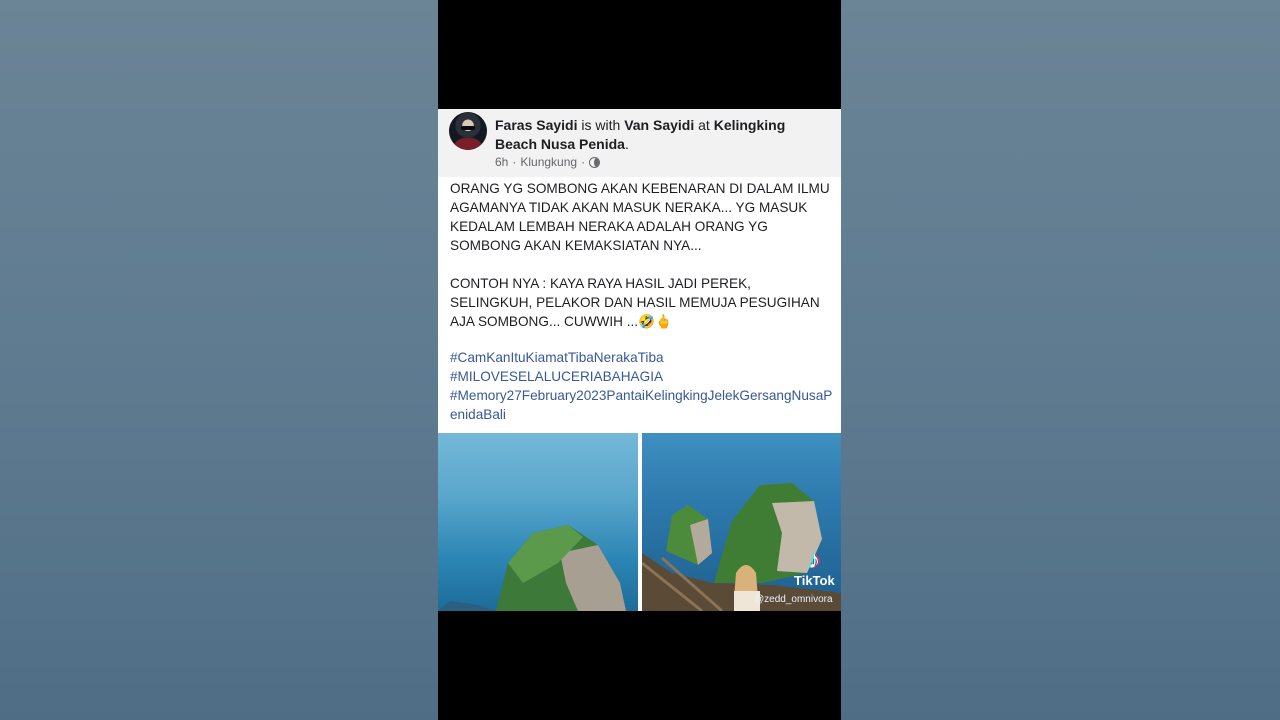 Image resolution: width=1280 pixels, height=720 pixels. What do you see at coordinates (704, 125) in the screenshot?
I see `at-text: at` at bounding box center [704, 125].